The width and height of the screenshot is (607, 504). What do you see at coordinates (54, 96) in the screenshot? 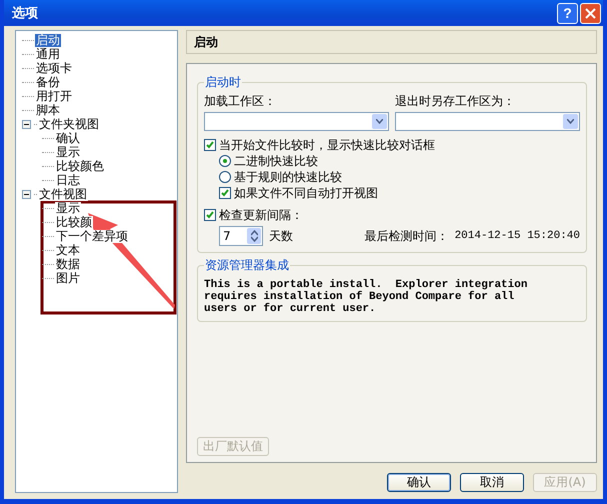
I see `tree-item: 用打开` at bounding box center [54, 96].